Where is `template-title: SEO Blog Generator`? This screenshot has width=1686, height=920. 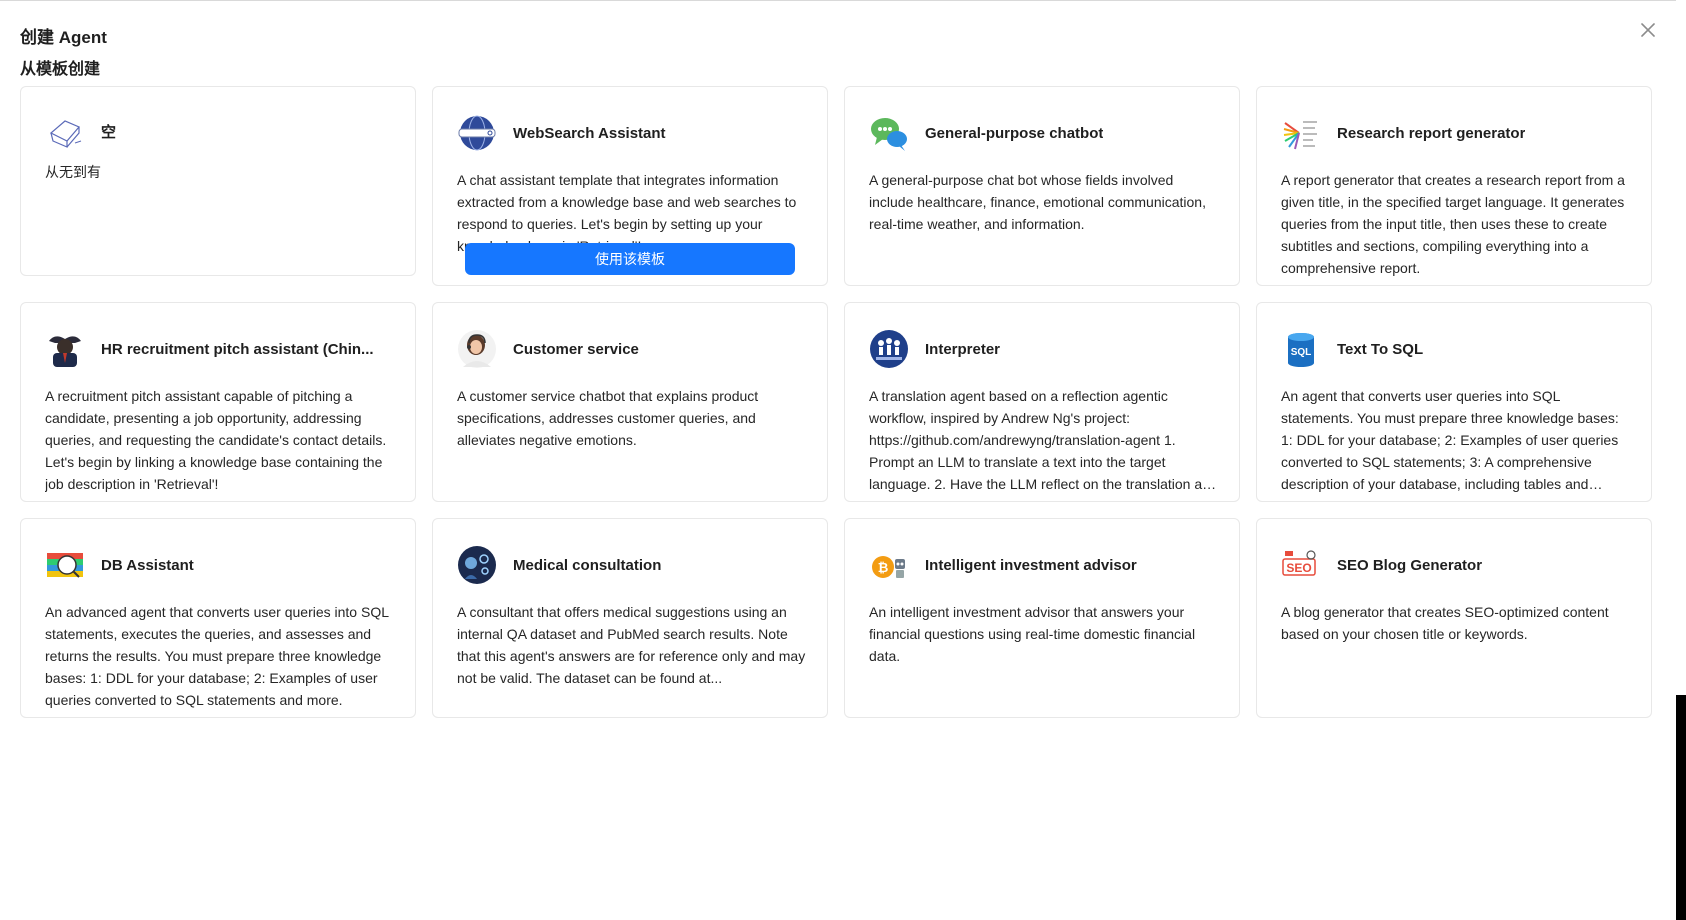
template-title: SEO Blog Generator is located at coordinates (1410, 565).